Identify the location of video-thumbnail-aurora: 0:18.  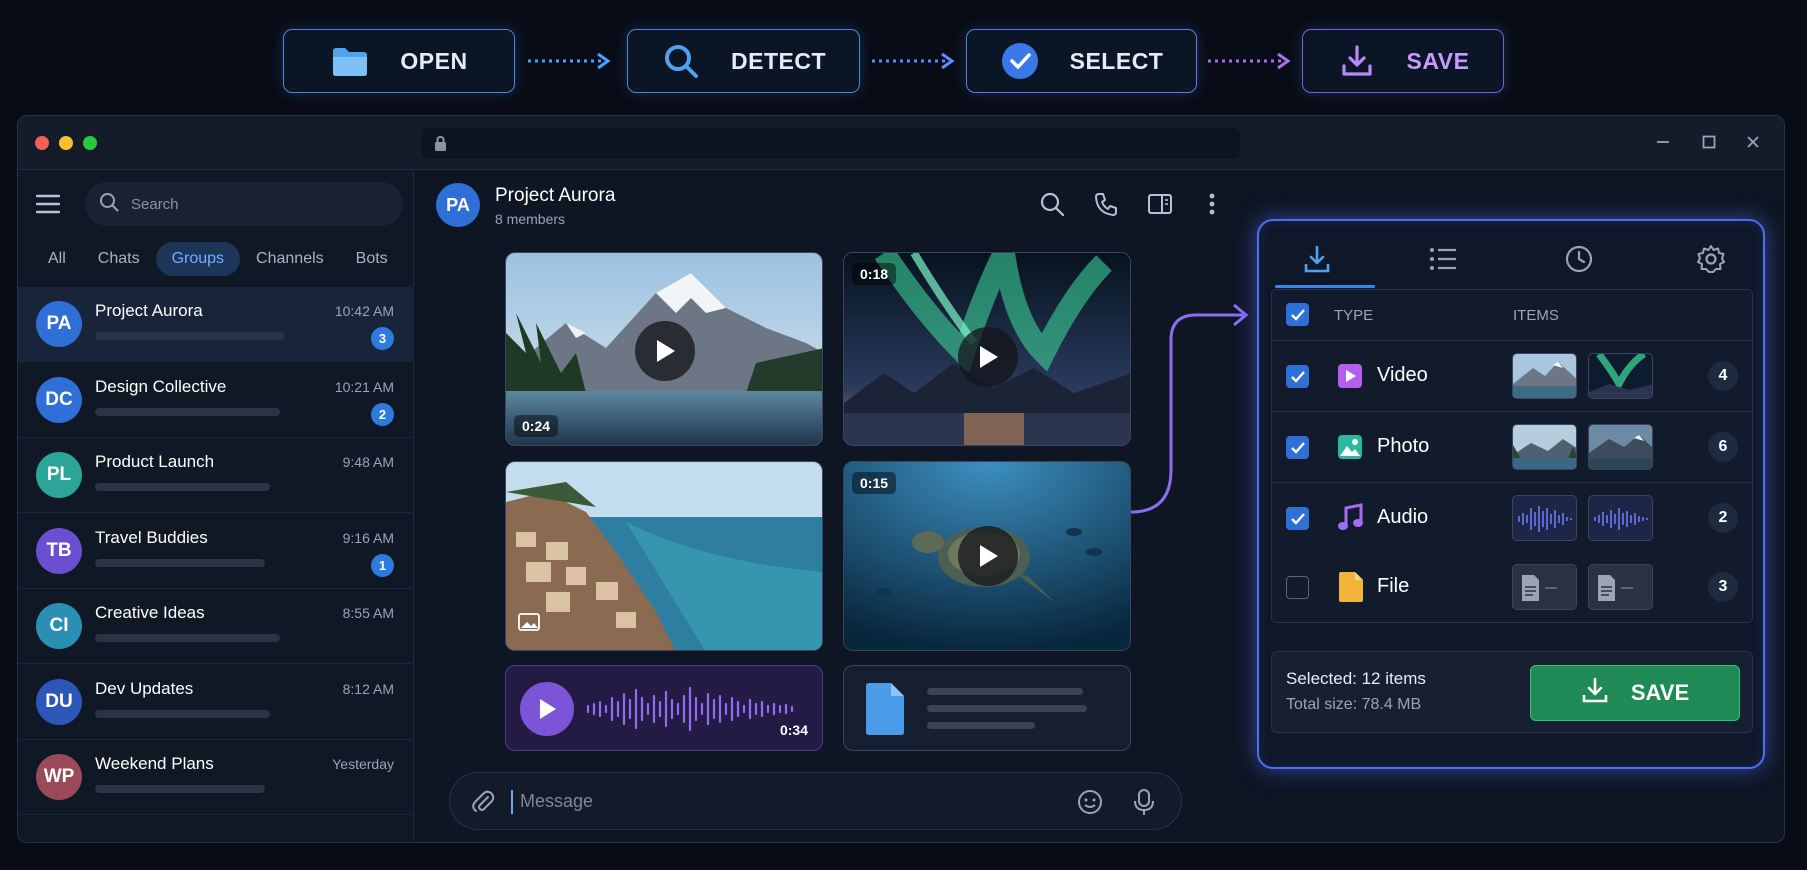
(987, 349).